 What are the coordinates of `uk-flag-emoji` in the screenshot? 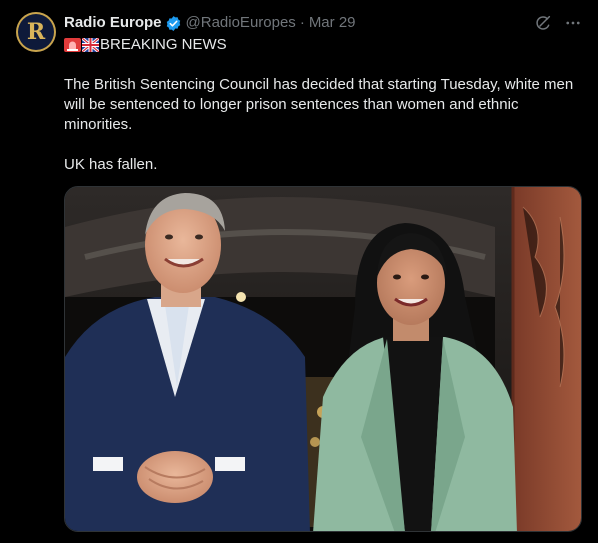 It's located at (90, 45).